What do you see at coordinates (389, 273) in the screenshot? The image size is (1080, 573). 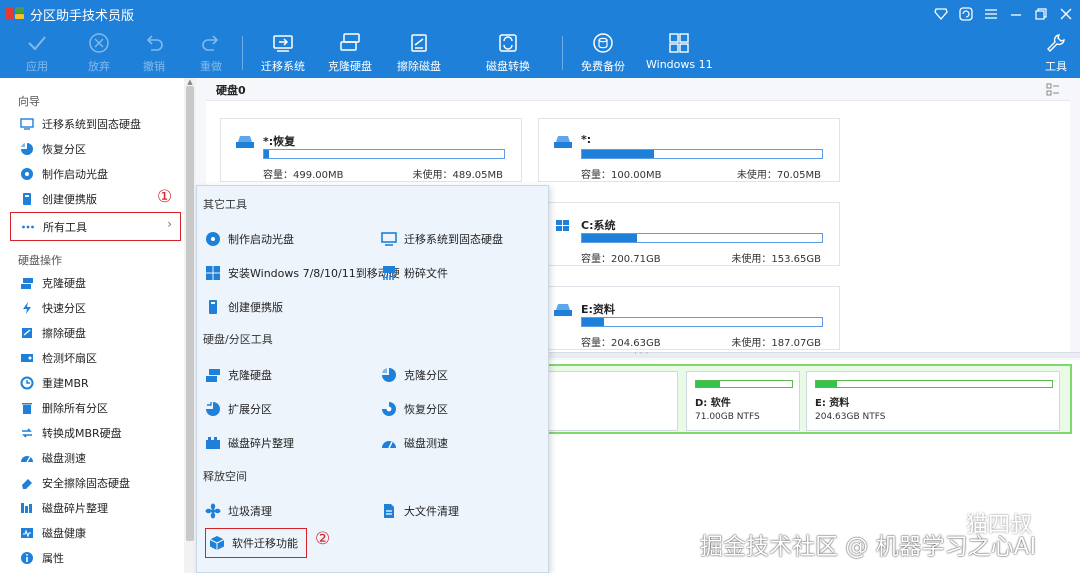 I see `shred-icon` at bounding box center [389, 273].